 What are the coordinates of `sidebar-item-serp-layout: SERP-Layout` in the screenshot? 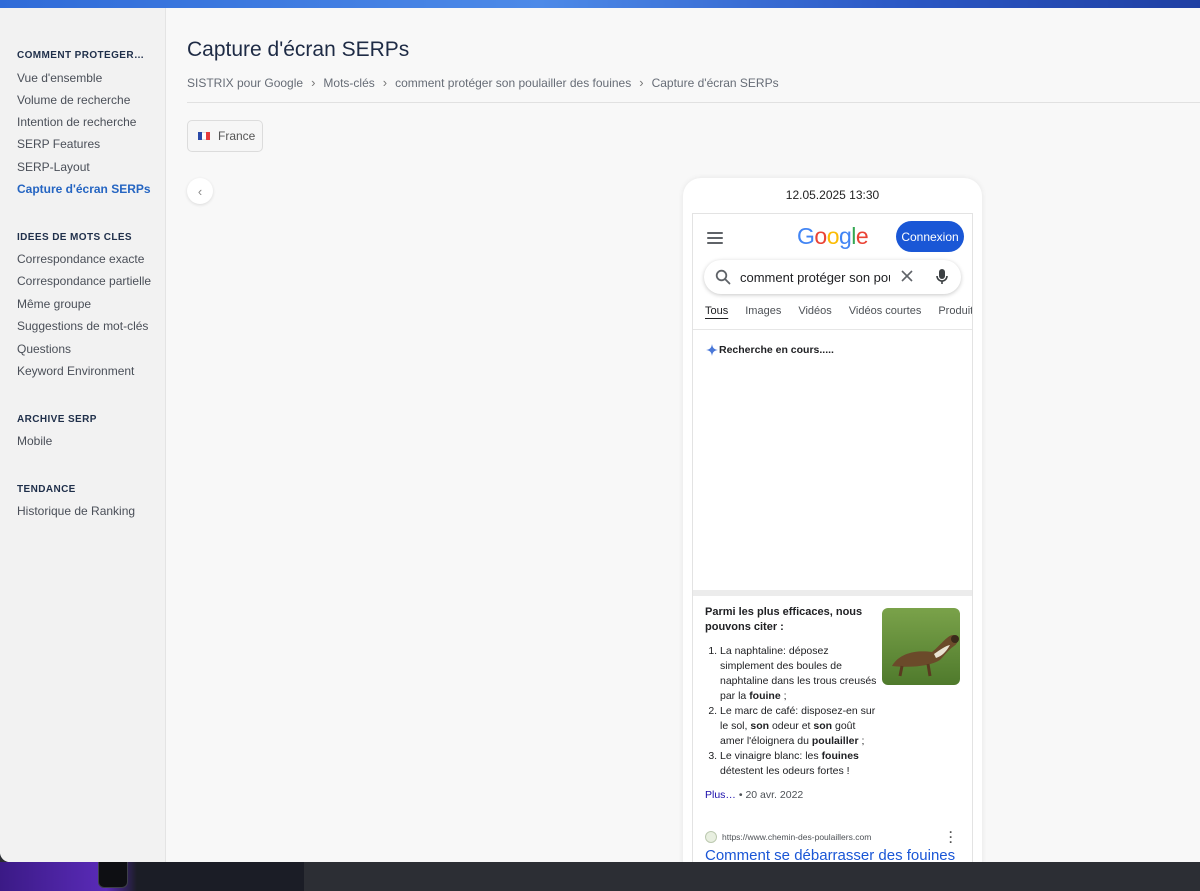 It's located at (53, 167).